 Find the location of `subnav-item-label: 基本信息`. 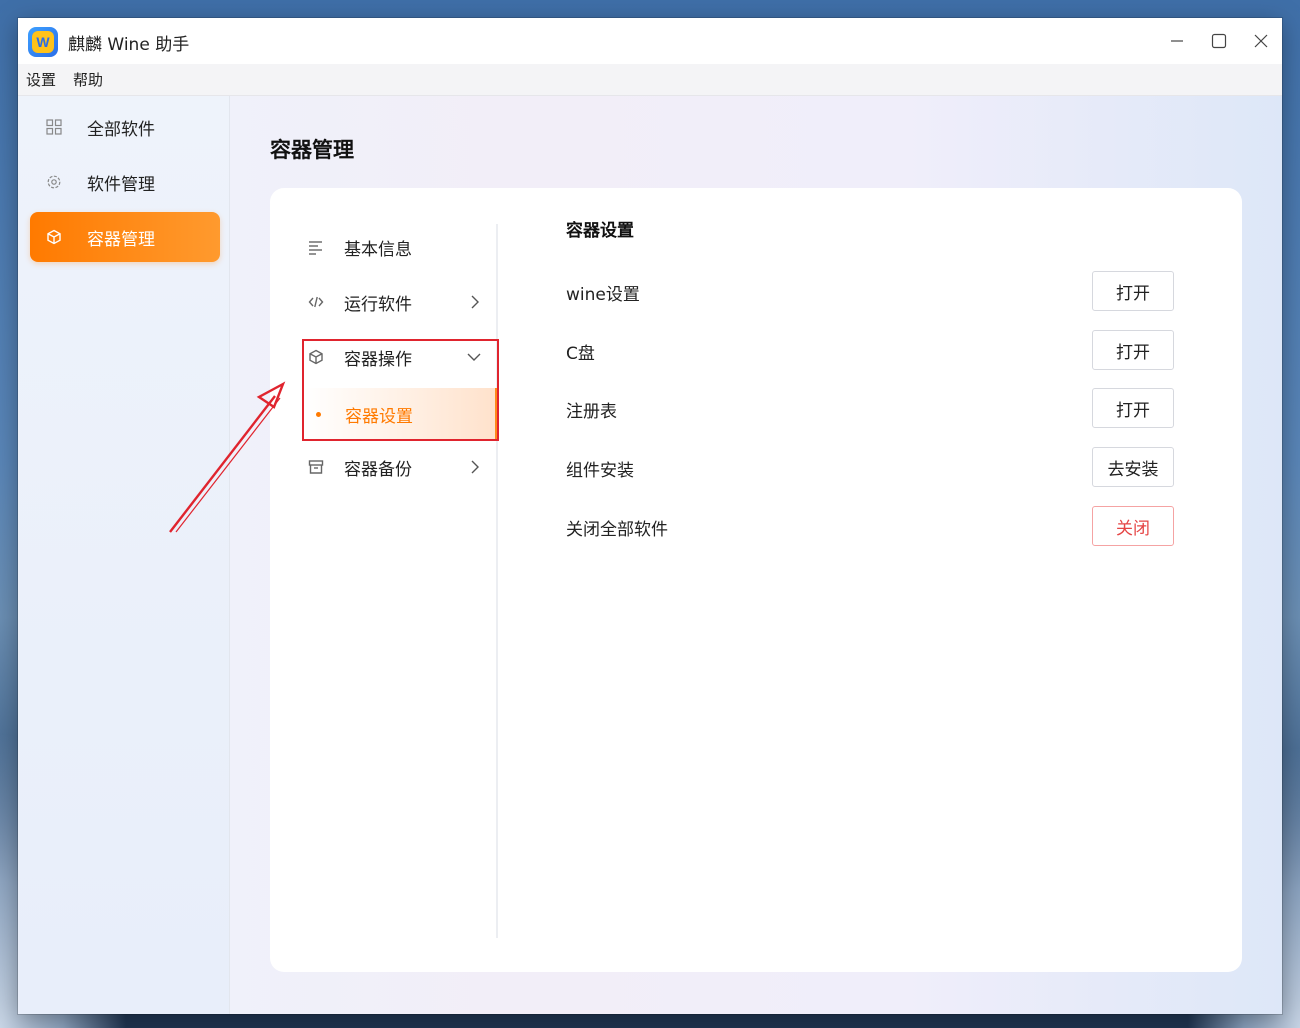

subnav-item-label: 基本信息 is located at coordinates (378, 249).